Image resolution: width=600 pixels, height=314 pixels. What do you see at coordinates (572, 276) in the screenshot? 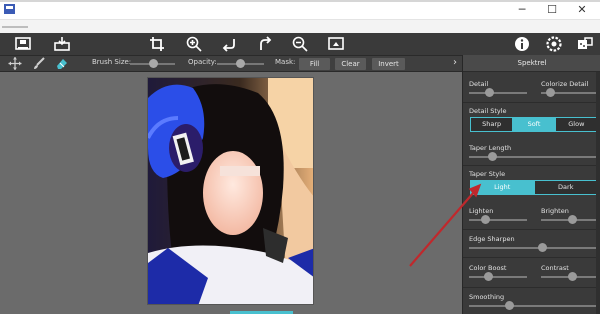
I see `contrast-slider` at bounding box center [572, 276].